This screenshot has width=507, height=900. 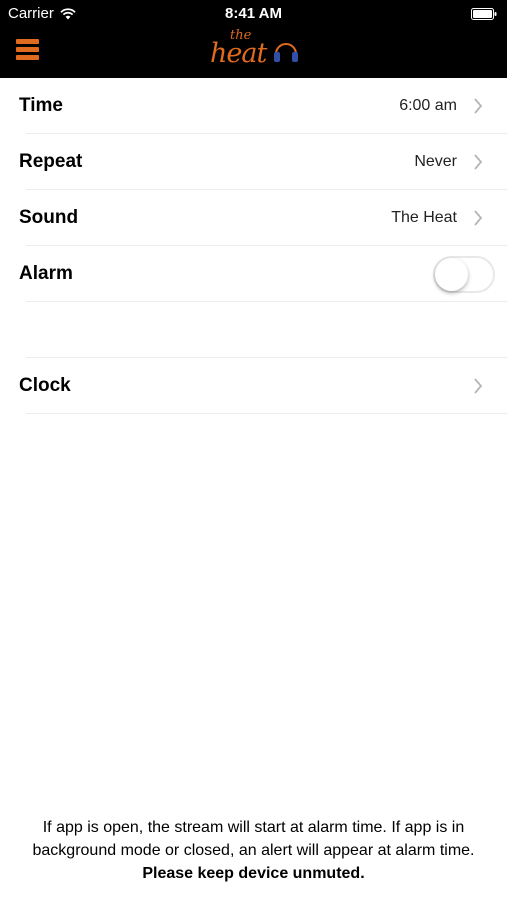 I want to click on row-label: Alarm, so click(x=46, y=273).